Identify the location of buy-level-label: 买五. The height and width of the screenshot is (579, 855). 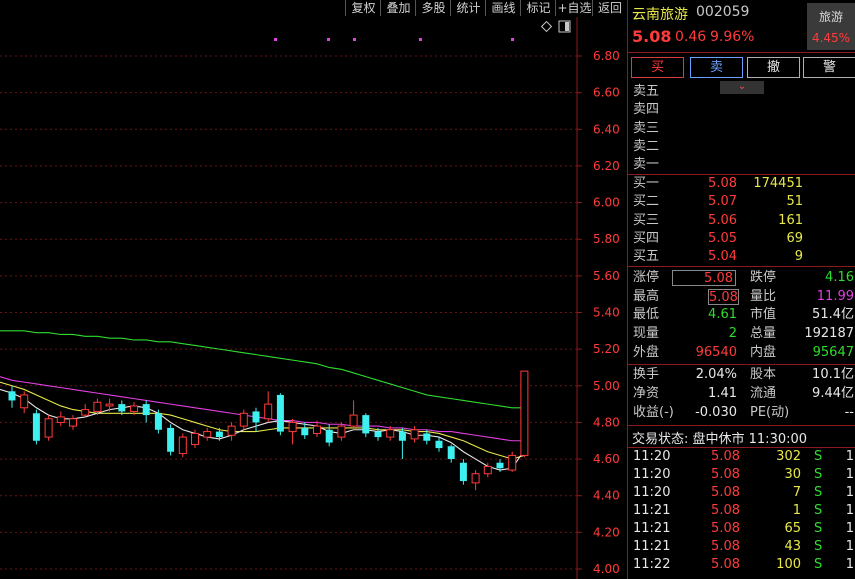
(646, 257).